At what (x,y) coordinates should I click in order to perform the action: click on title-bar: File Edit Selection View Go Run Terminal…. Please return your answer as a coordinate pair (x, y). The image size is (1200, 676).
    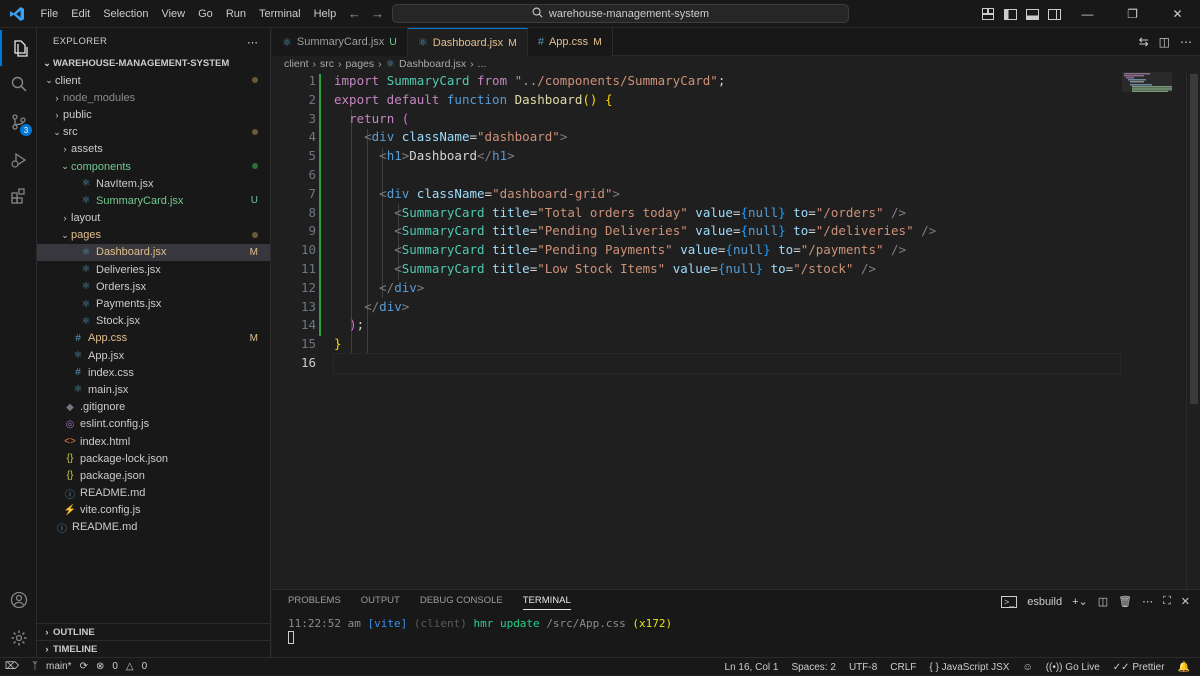
    Looking at the image, I should click on (600, 14).